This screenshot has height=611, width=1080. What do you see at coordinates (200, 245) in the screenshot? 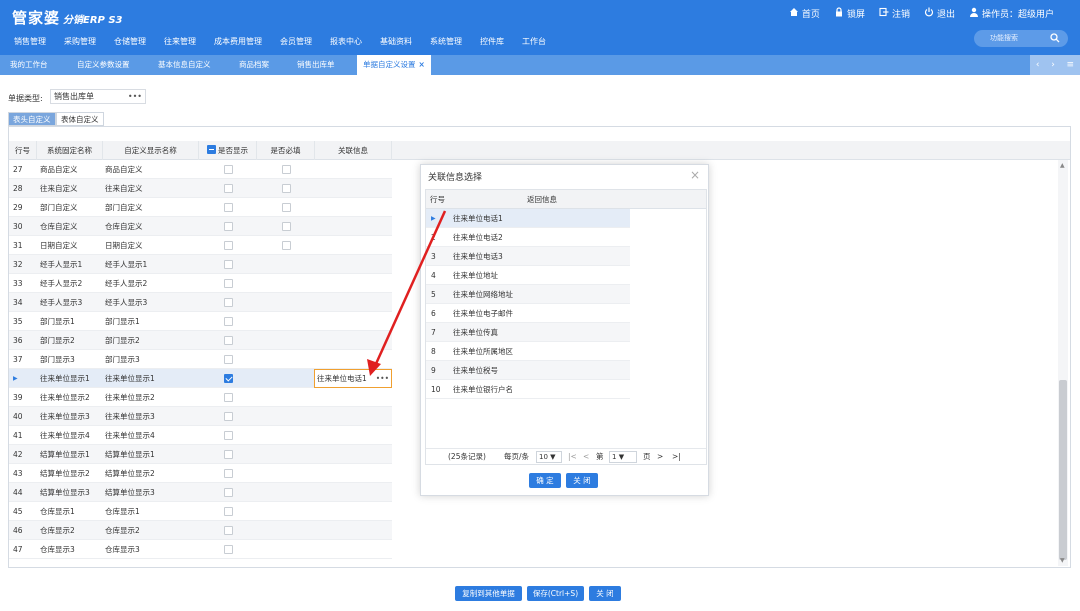
I see `table-row: 31 日期自定义 日期自定义` at bounding box center [200, 245].